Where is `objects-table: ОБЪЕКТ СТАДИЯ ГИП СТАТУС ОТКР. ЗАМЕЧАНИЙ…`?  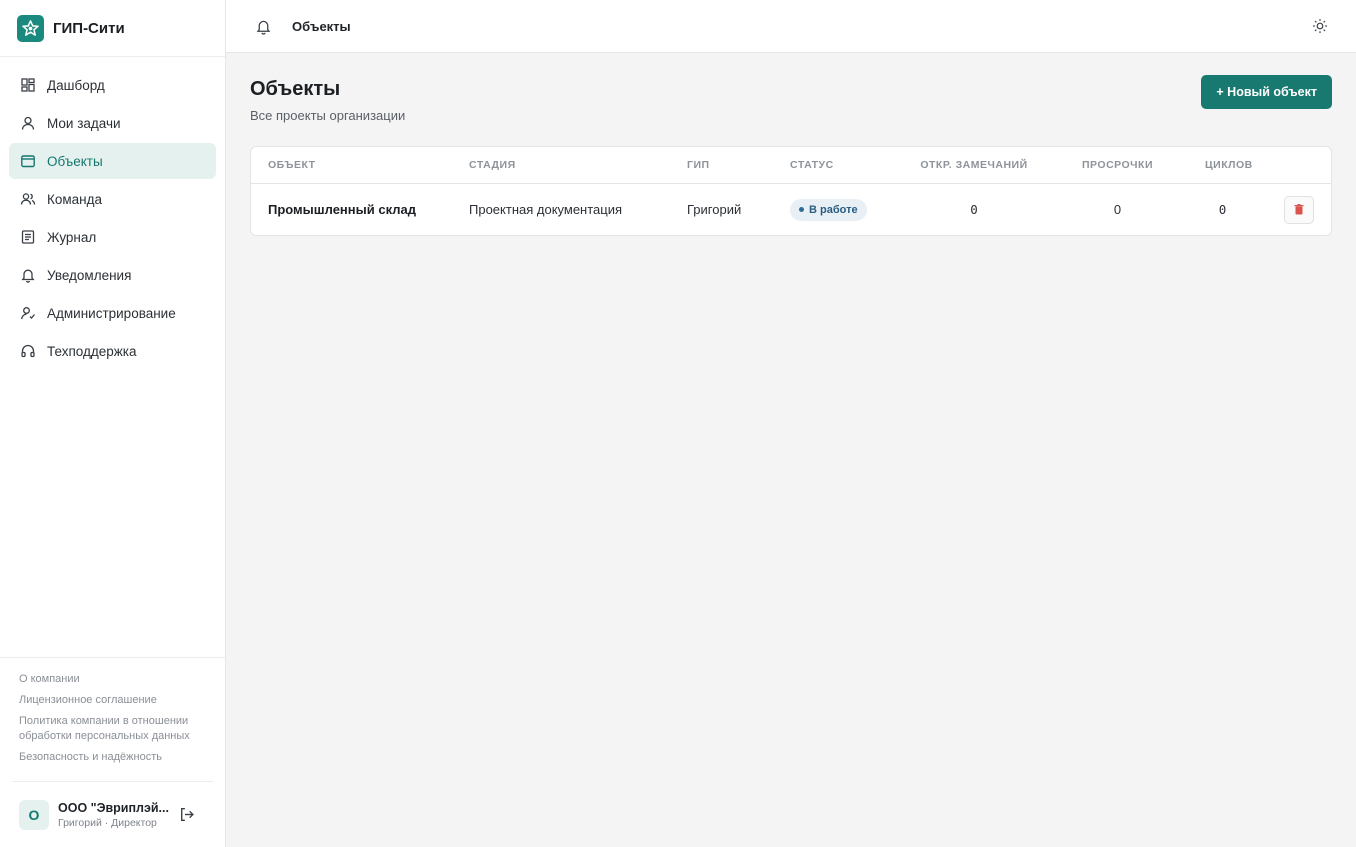 objects-table: ОБЪЕКТ СТАДИЯ ГИП СТАТУС ОТКР. ЗАМЕЧАНИЙ… is located at coordinates (791, 191).